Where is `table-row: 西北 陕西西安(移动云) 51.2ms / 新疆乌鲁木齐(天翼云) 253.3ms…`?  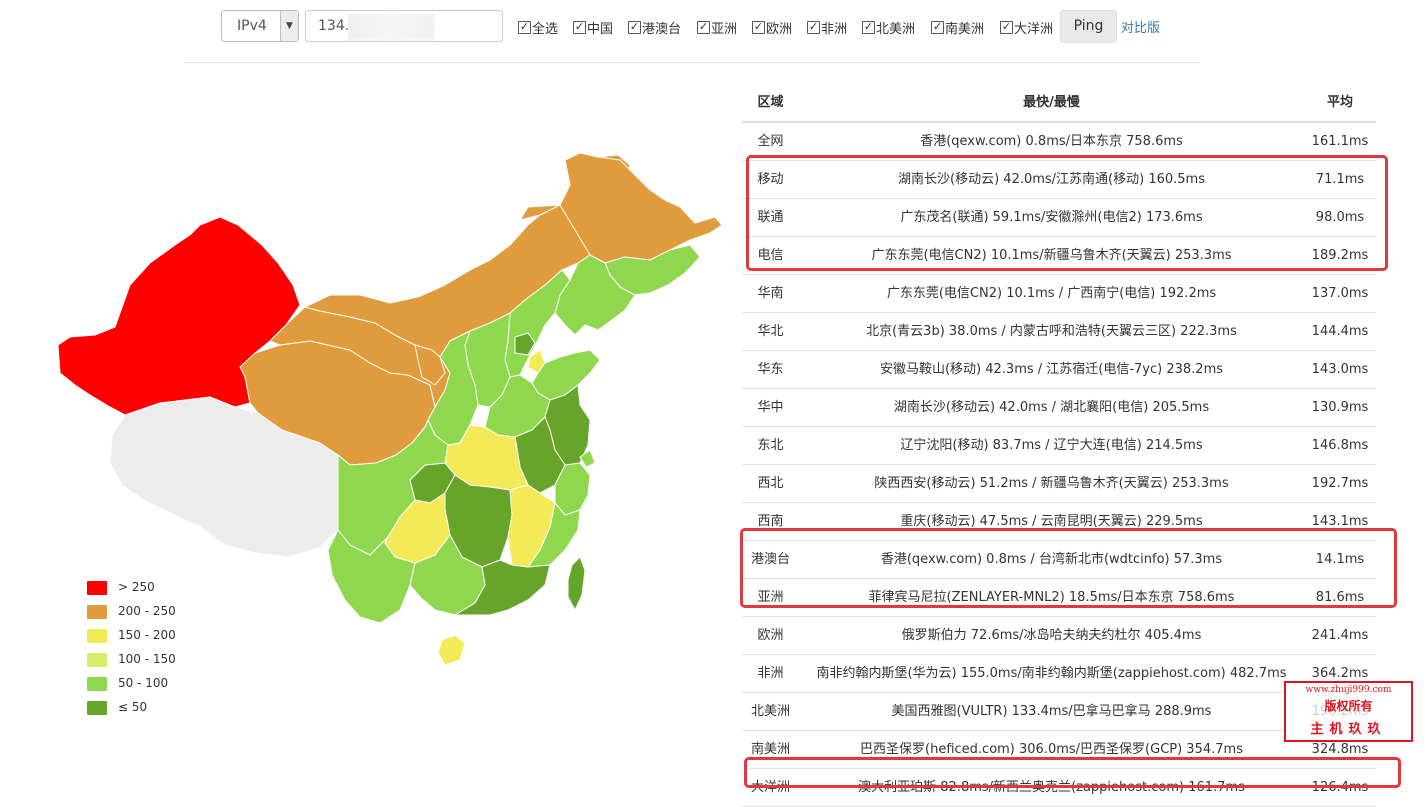
table-row: 西北 陕西西安(移动云) 51.2ms / 新疆乌鲁木齐(天翼云) 253.3ms… is located at coordinates (1059, 484).